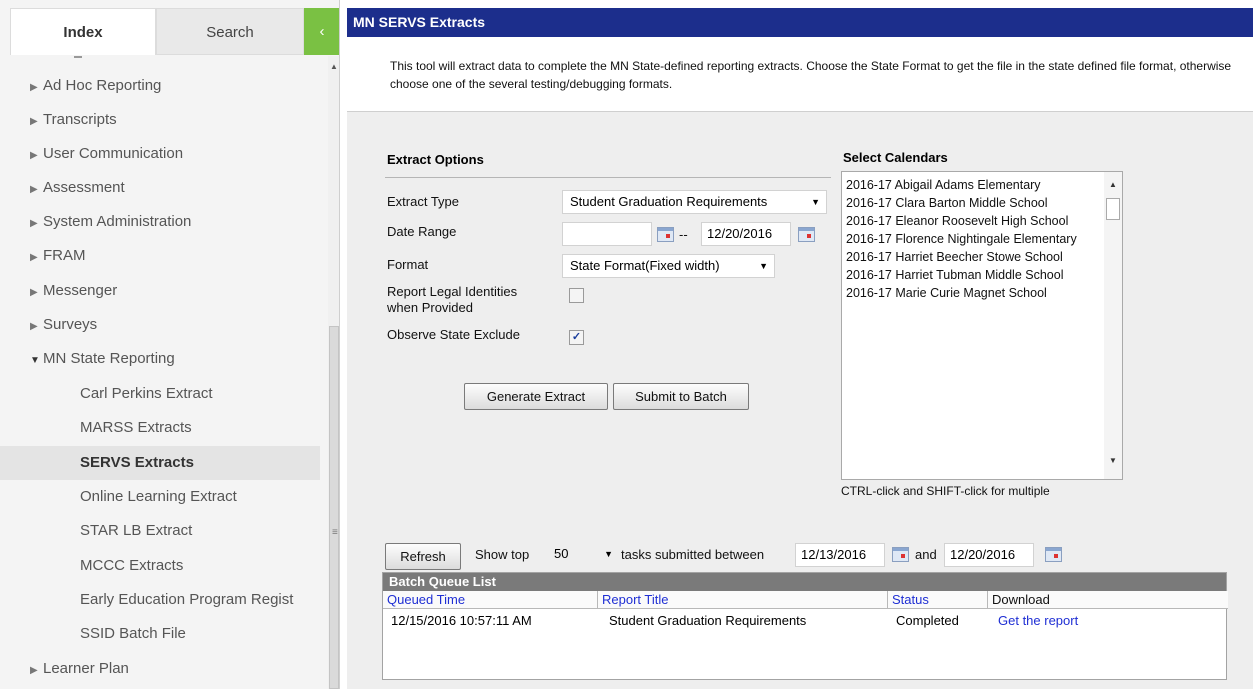 The image size is (1253, 689). What do you see at coordinates (80, 119) in the screenshot?
I see `sidebar-item-label: Transcripts` at bounding box center [80, 119].